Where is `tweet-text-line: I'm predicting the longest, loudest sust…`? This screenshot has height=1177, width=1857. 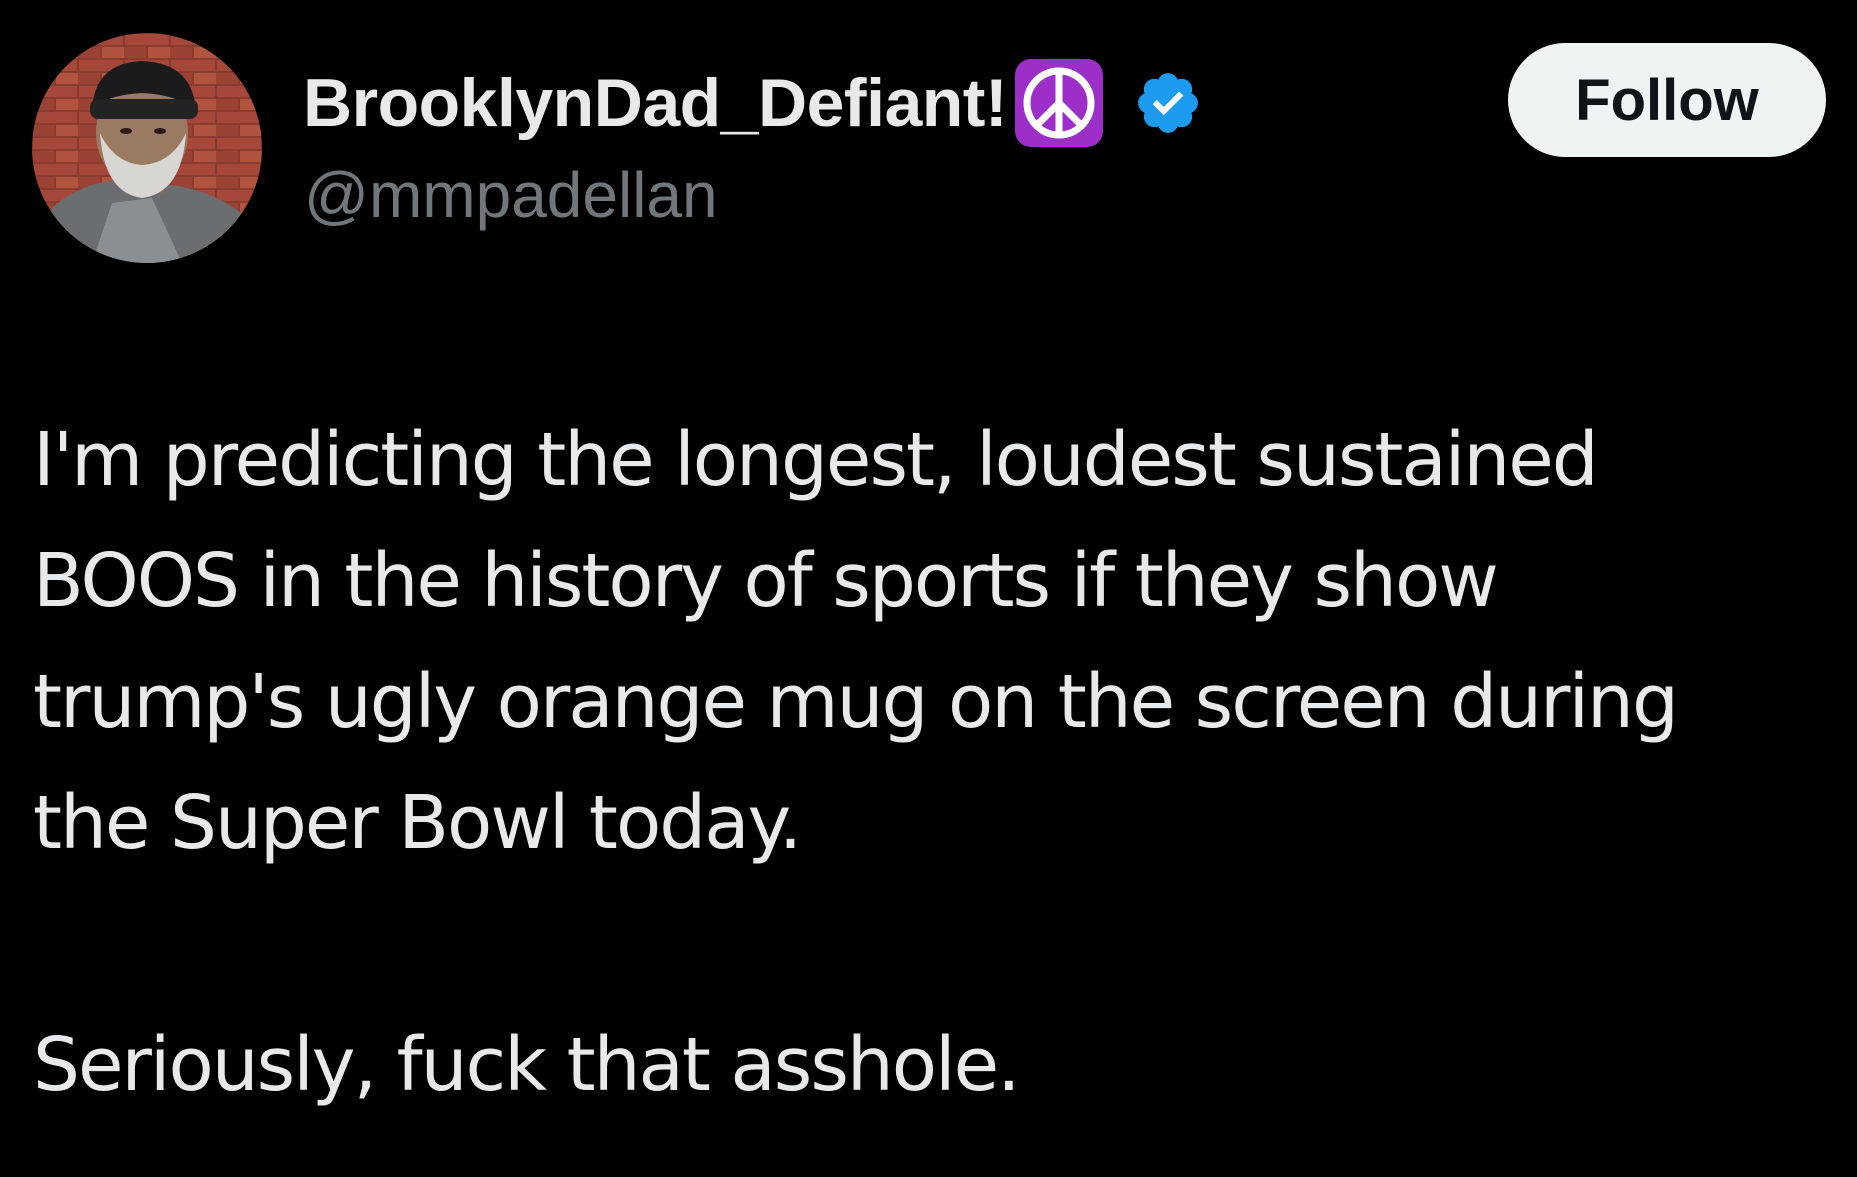 tweet-text-line: I'm predicting the longest, loudest sust… is located at coordinates (816, 460).